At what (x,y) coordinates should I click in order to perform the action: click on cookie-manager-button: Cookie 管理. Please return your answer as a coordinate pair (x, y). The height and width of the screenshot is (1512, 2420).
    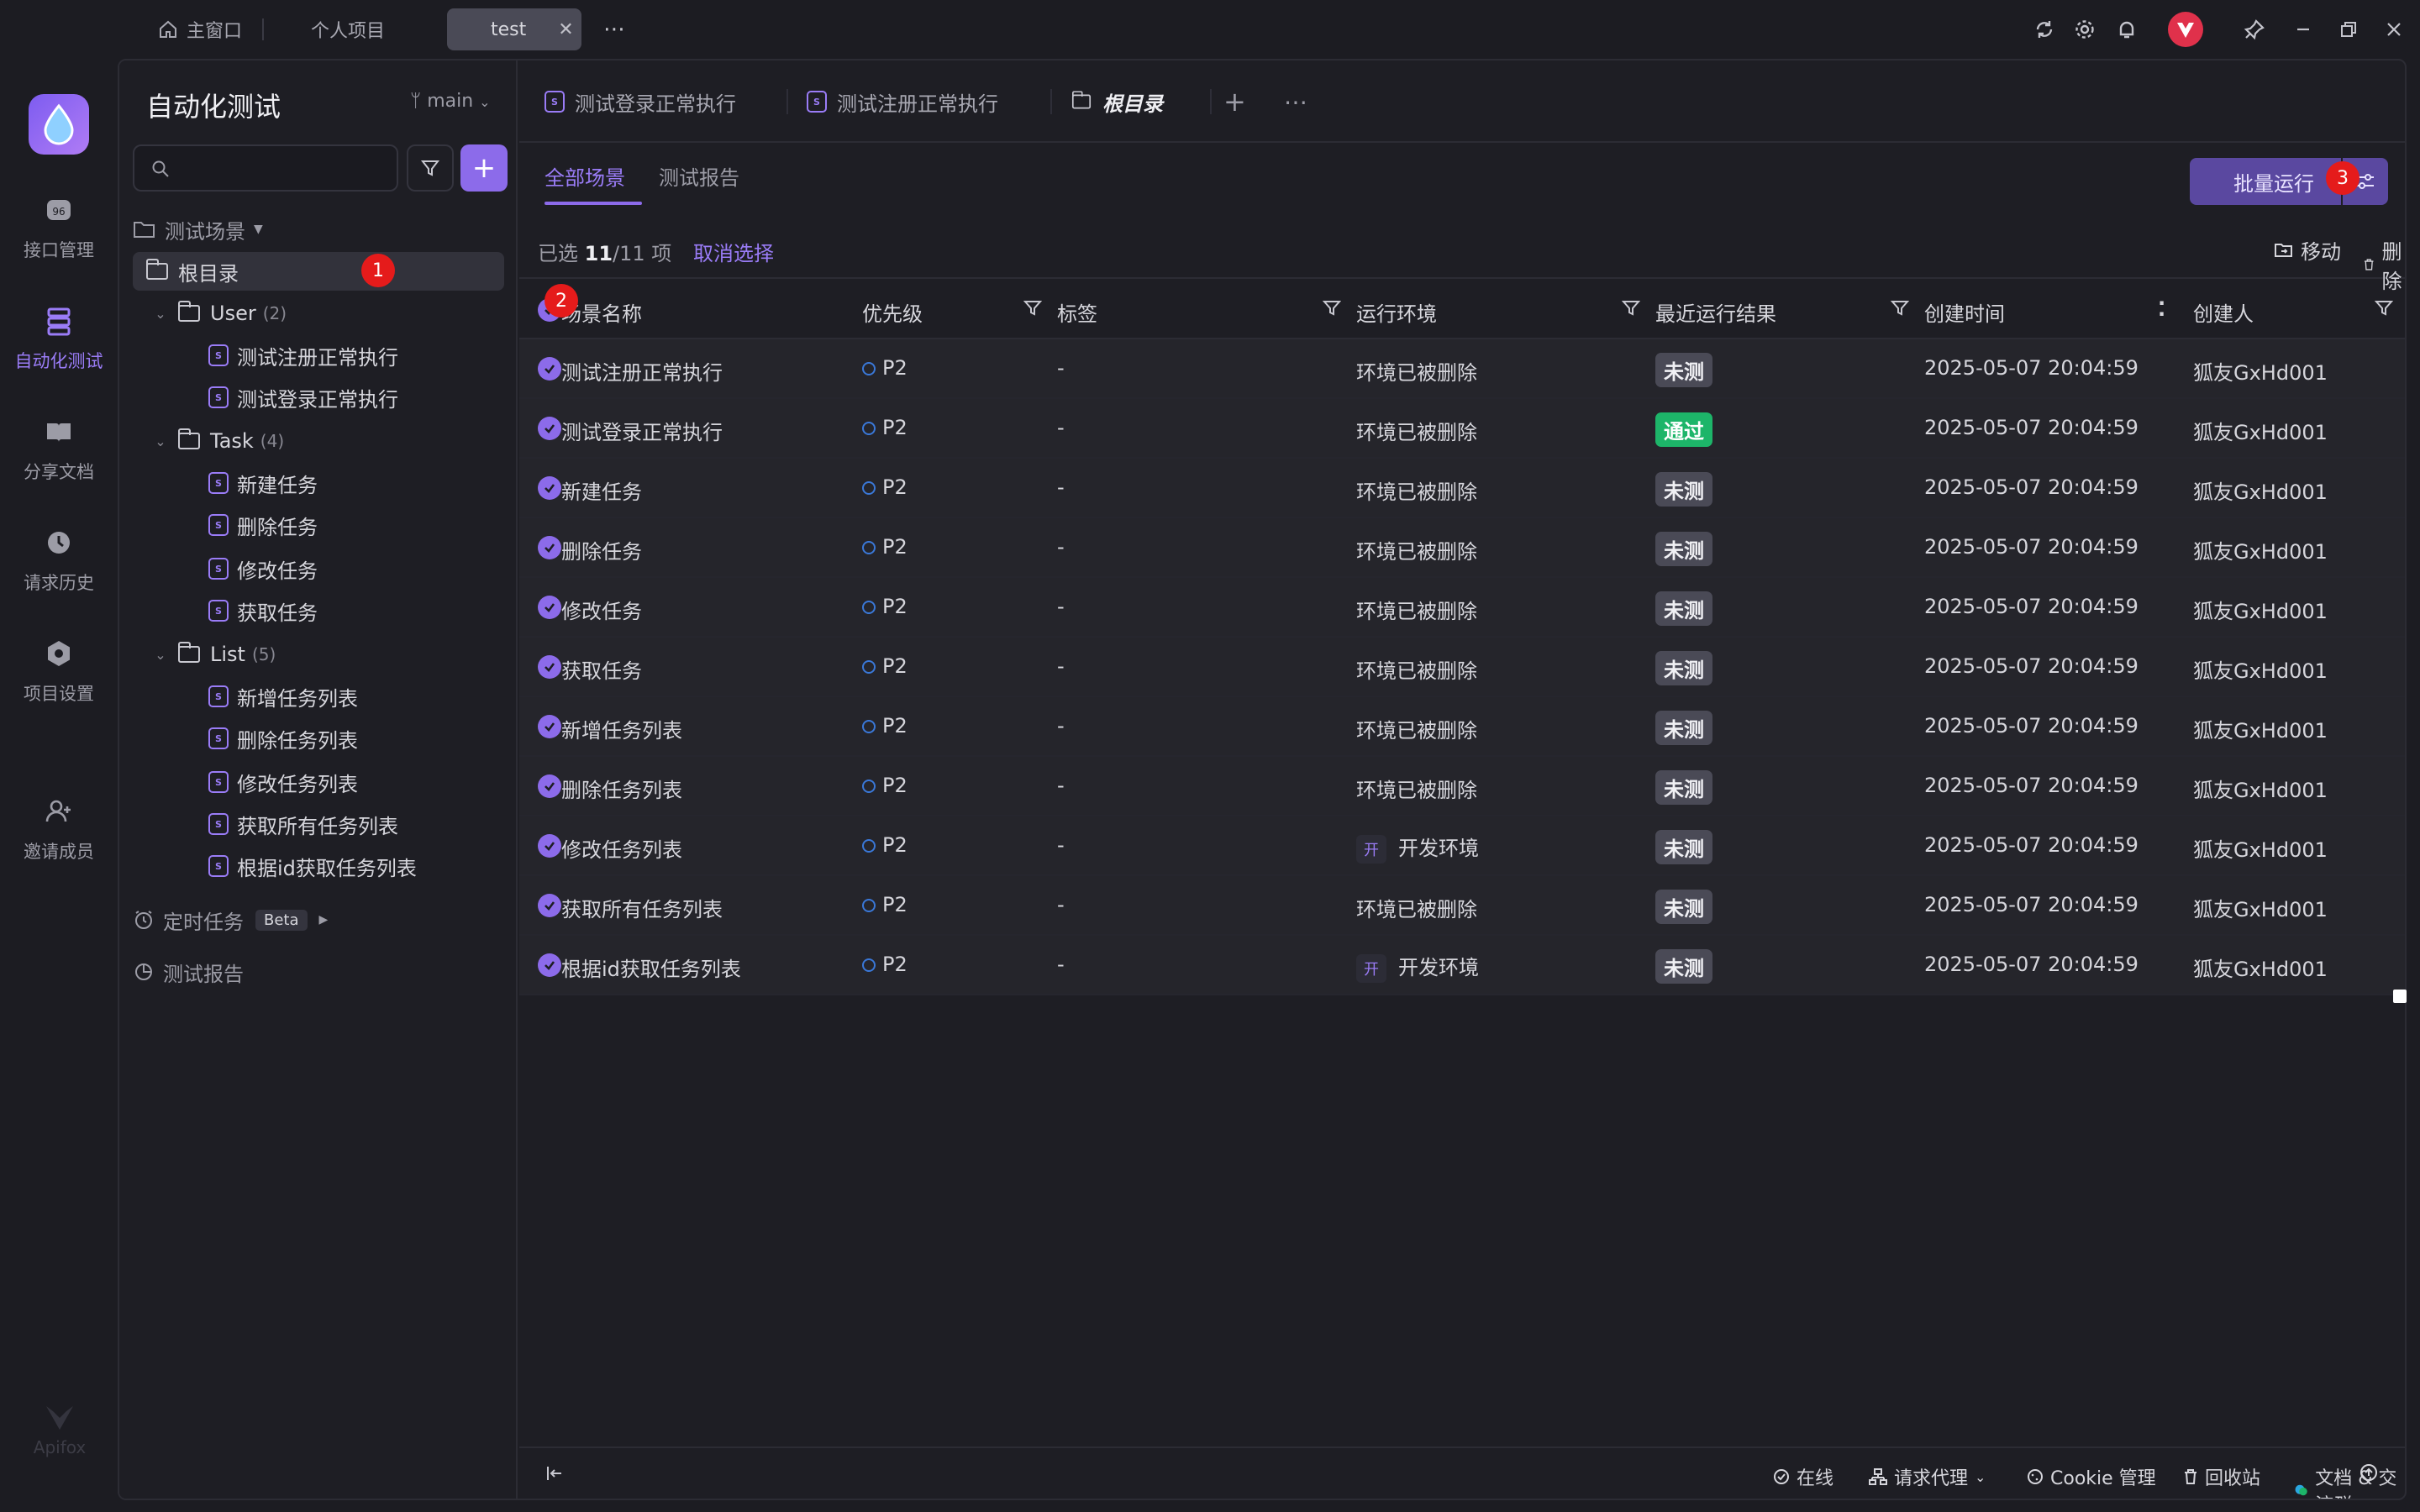
    Looking at the image, I should click on (2091, 1476).